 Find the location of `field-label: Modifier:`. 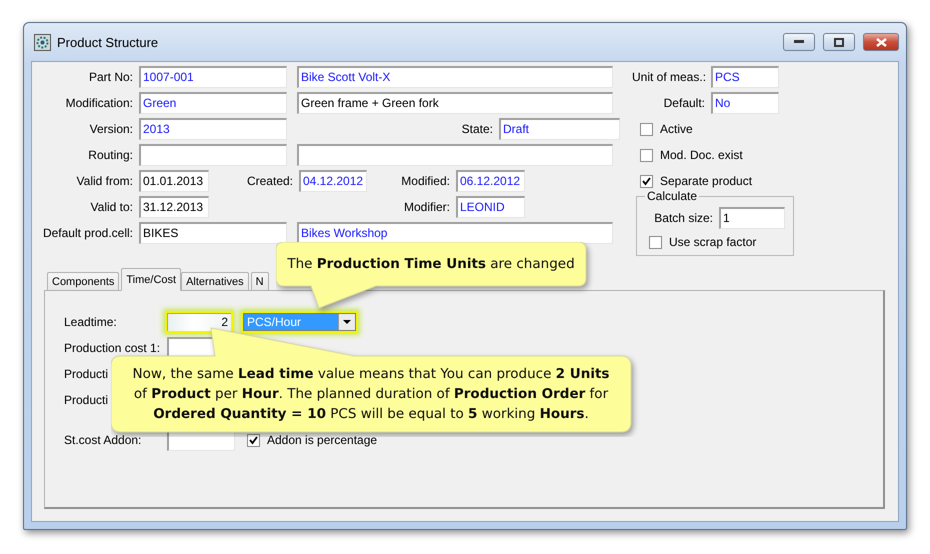

field-label: Modifier: is located at coordinates (426, 207).